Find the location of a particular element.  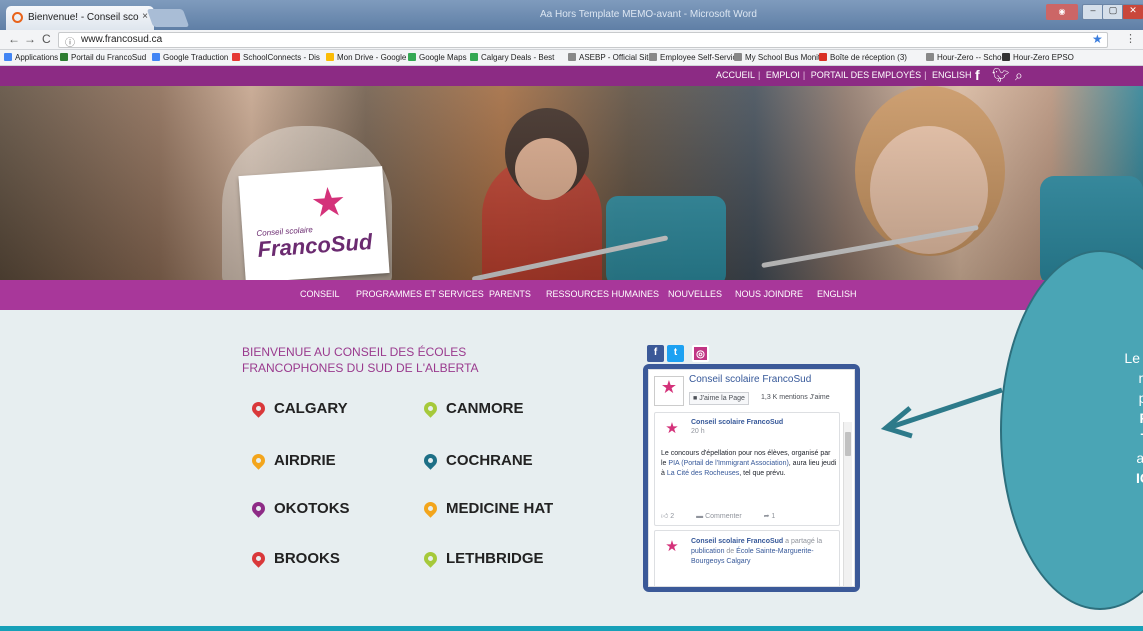

bookmark-item: Portail du FrancoSud is located at coordinates (103, 57).